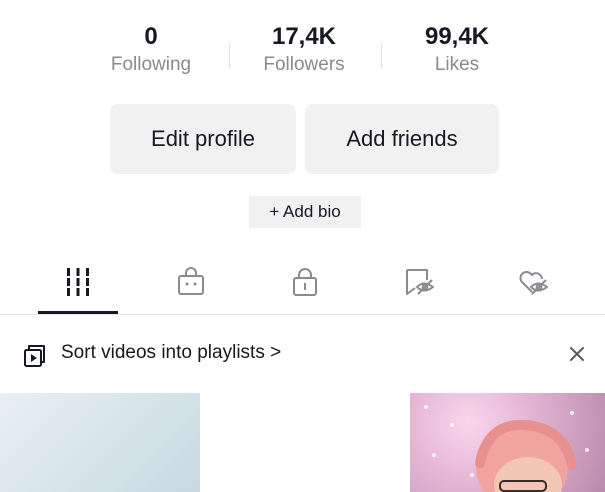 The image size is (605, 492). I want to click on person-thumbnail, so click(526, 455).